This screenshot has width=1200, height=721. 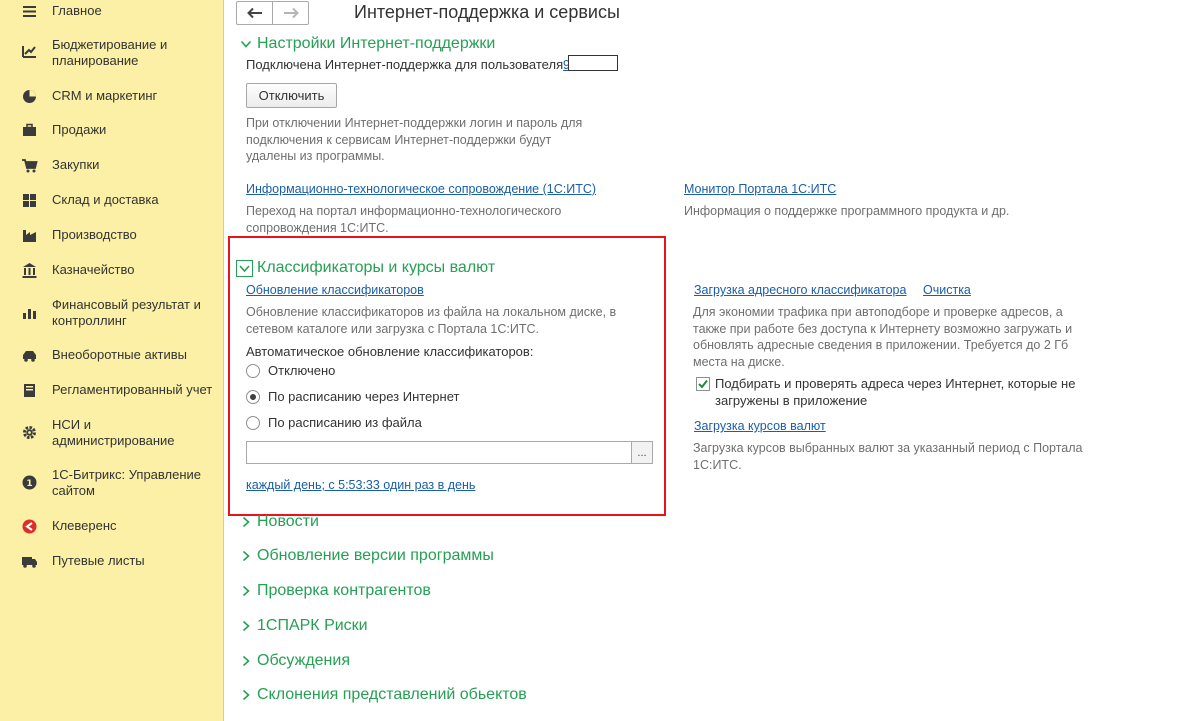 What do you see at coordinates (84, 525) in the screenshot?
I see `sidebar-item-label: Клеверенс` at bounding box center [84, 525].